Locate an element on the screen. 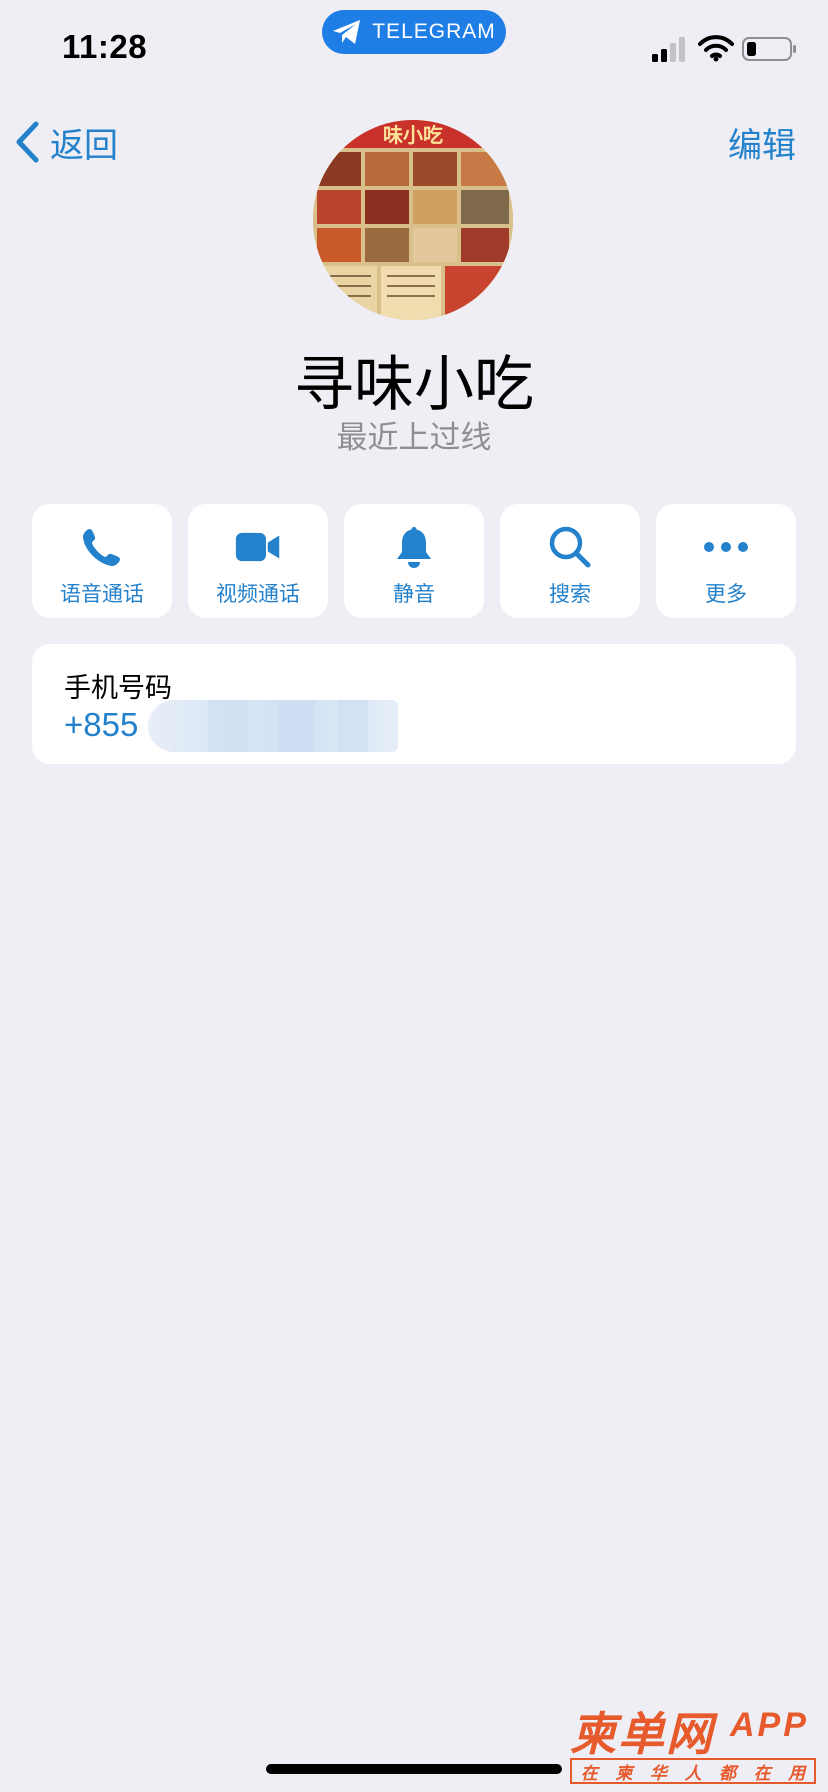  more-dots-icon is located at coordinates (726, 547).